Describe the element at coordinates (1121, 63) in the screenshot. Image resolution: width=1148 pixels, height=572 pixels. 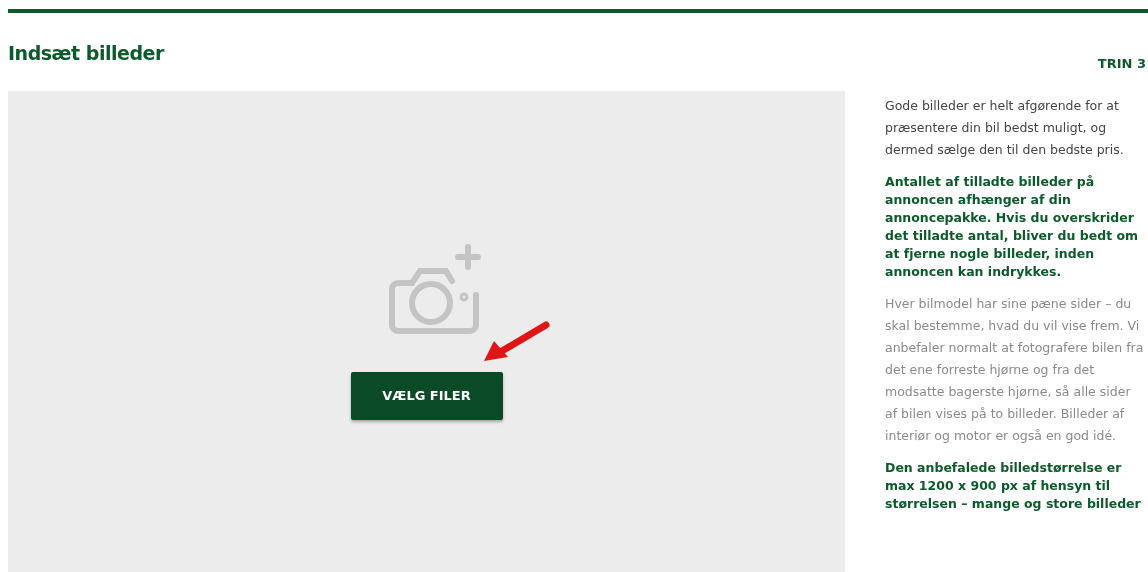
I see `step-label: TRIN 3` at that location.